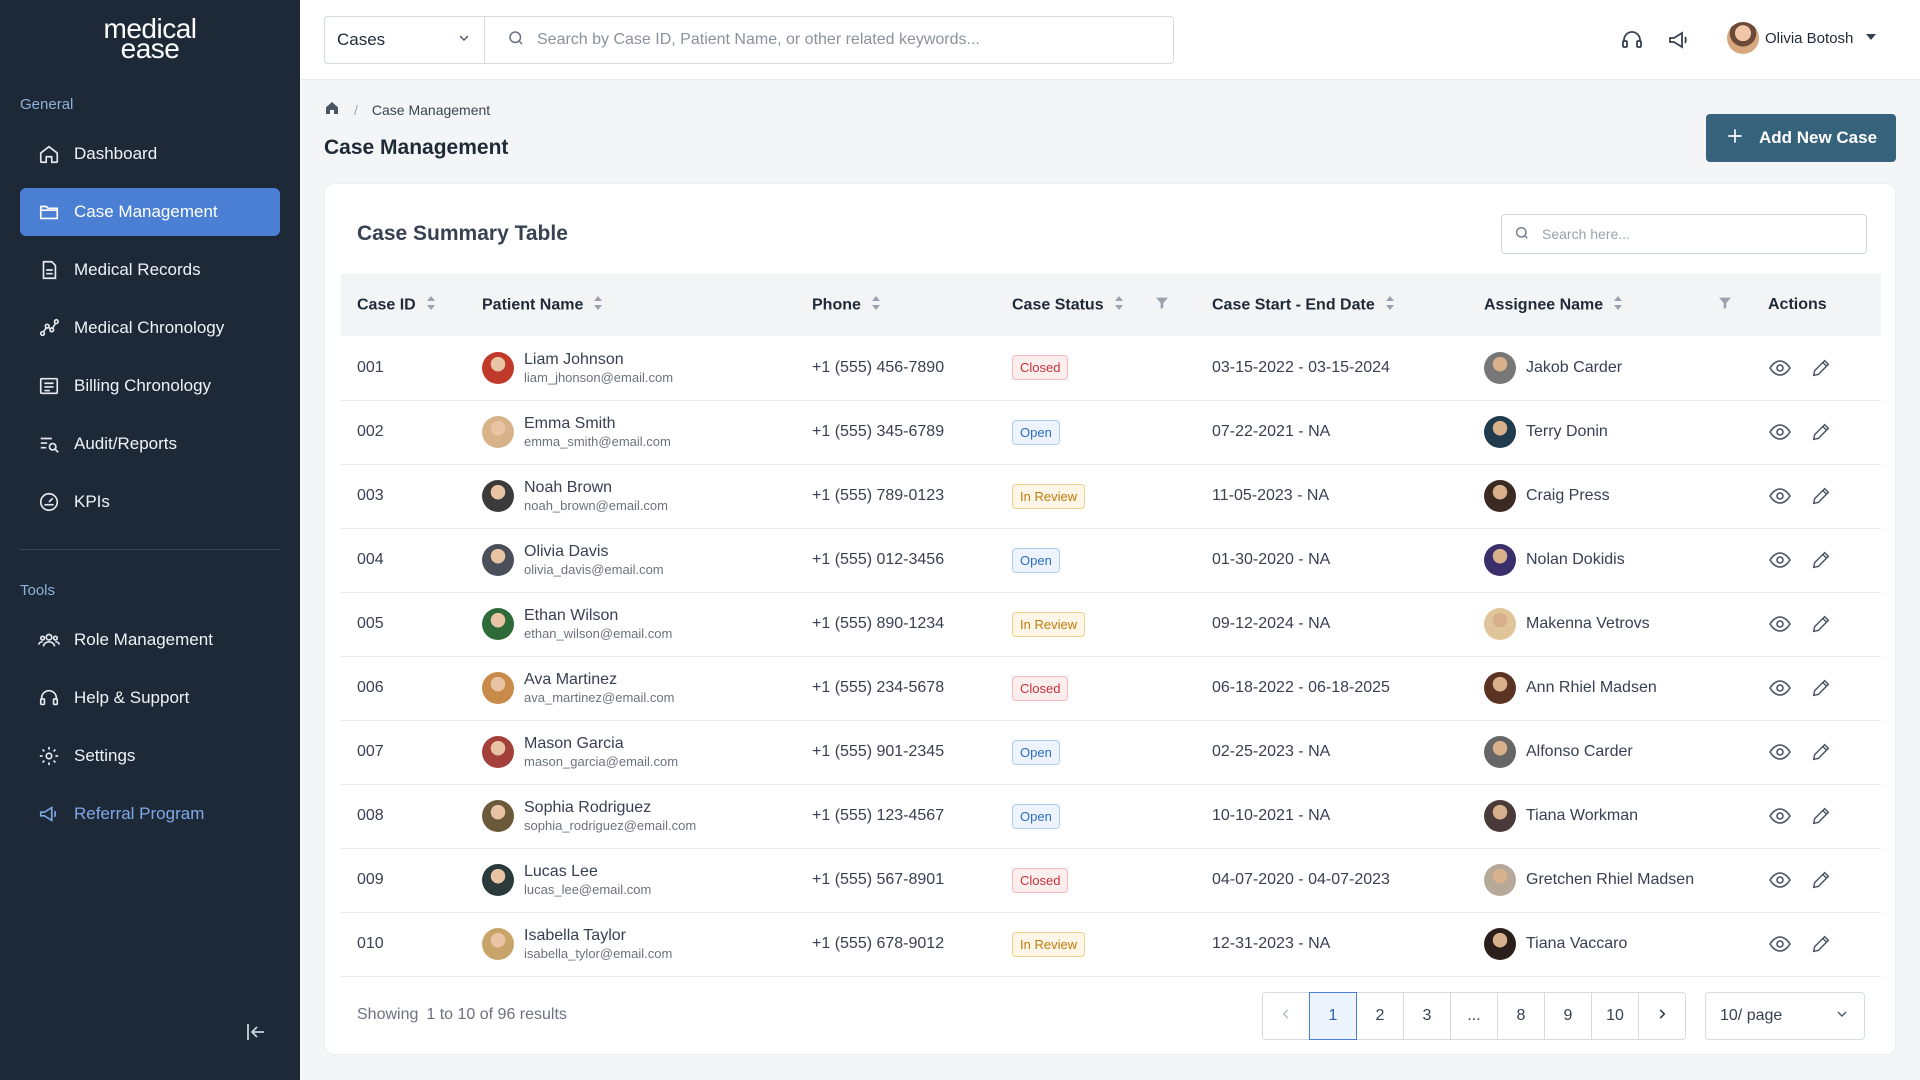  What do you see at coordinates (1271, 751) in the screenshot?
I see `case-dates: 02-25-2023 - NA` at bounding box center [1271, 751].